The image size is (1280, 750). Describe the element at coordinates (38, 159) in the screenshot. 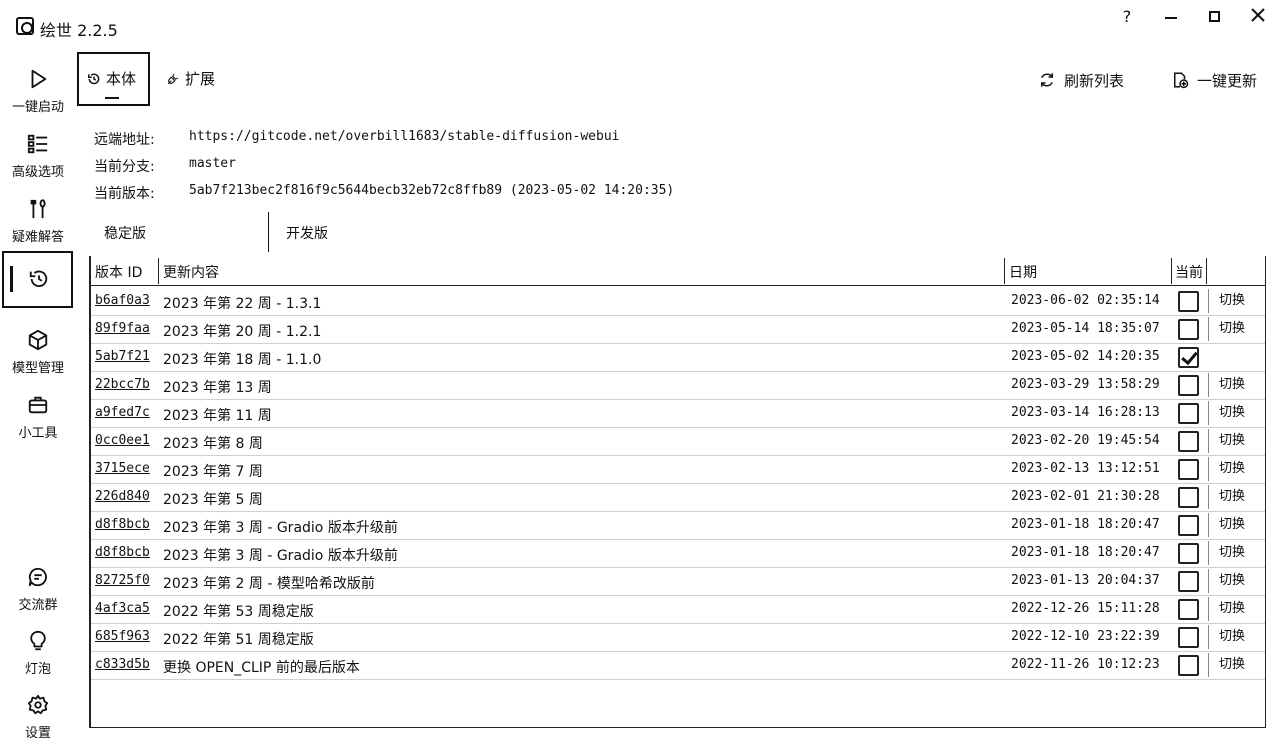

I see `sidebar-item-advanced: 高级选项` at that location.